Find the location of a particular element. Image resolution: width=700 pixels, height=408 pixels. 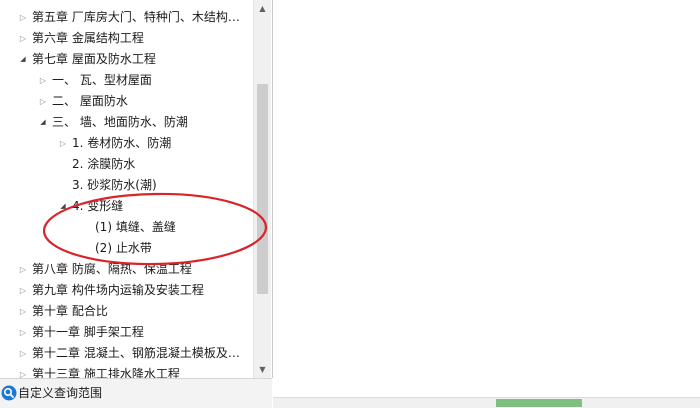

tree-item: 3. 砂浆防水(潮) is located at coordinates (126, 185).